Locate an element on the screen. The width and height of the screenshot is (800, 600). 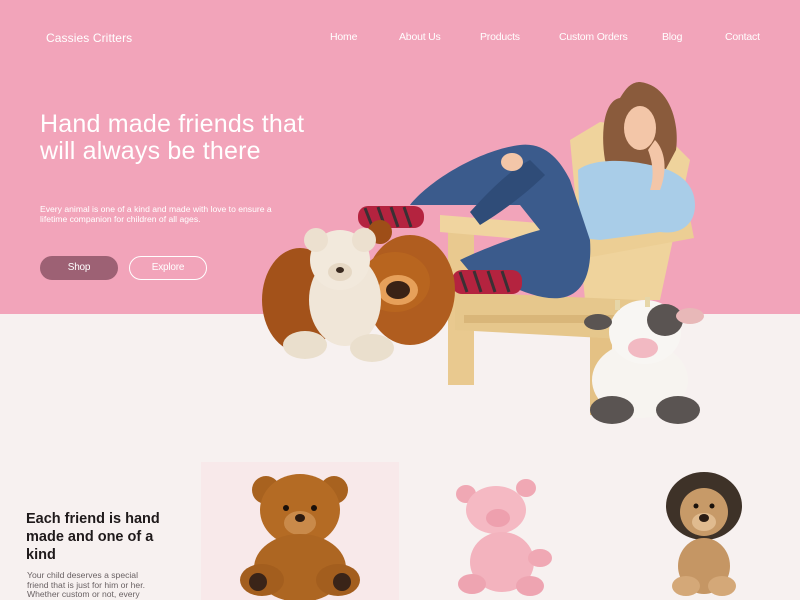
shop-button: Shop is located at coordinates (79, 268).